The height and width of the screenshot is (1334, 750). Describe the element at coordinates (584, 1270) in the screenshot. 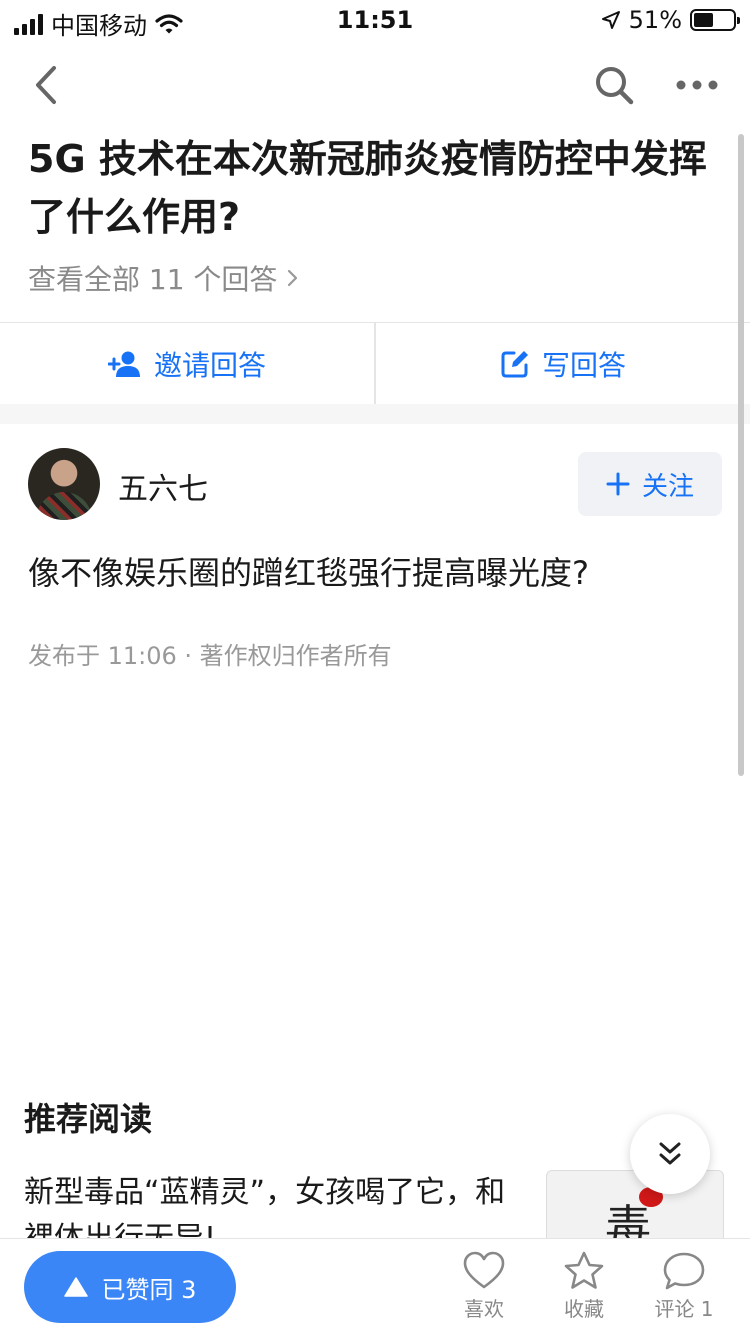

I see `star-icon` at that location.